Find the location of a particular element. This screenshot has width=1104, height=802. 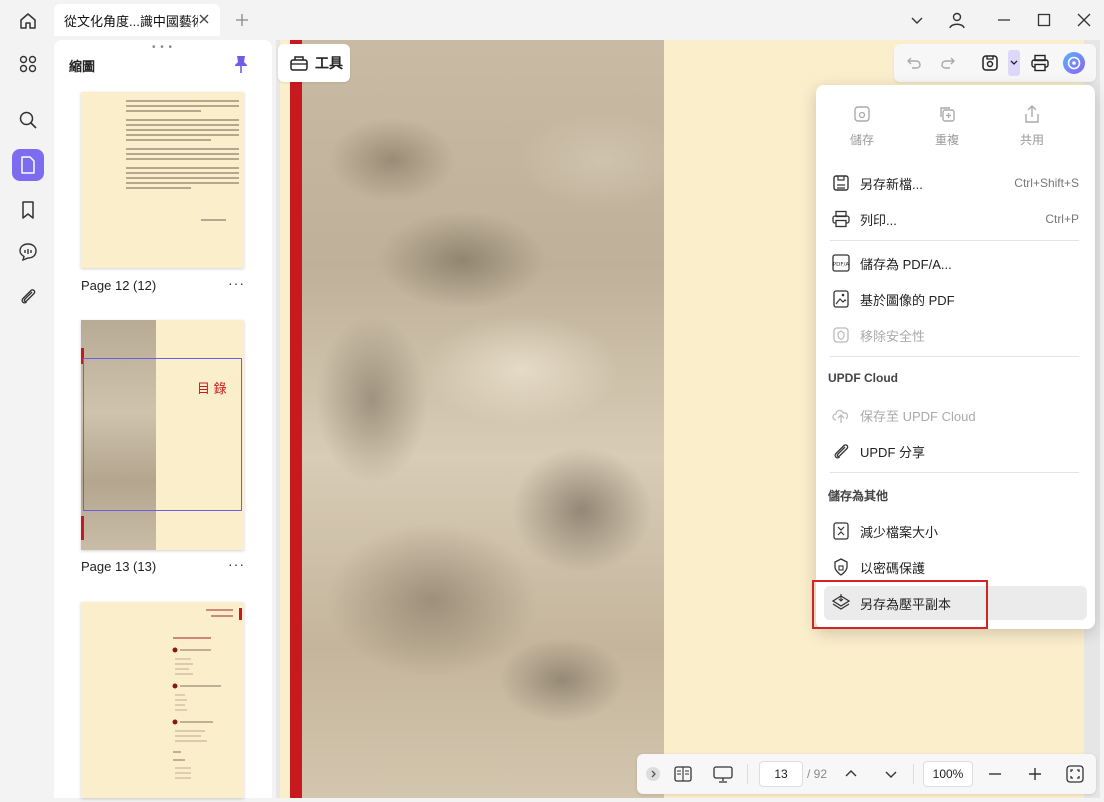

image-pdf-item: 基於圖像的 PDF is located at coordinates (955, 299).